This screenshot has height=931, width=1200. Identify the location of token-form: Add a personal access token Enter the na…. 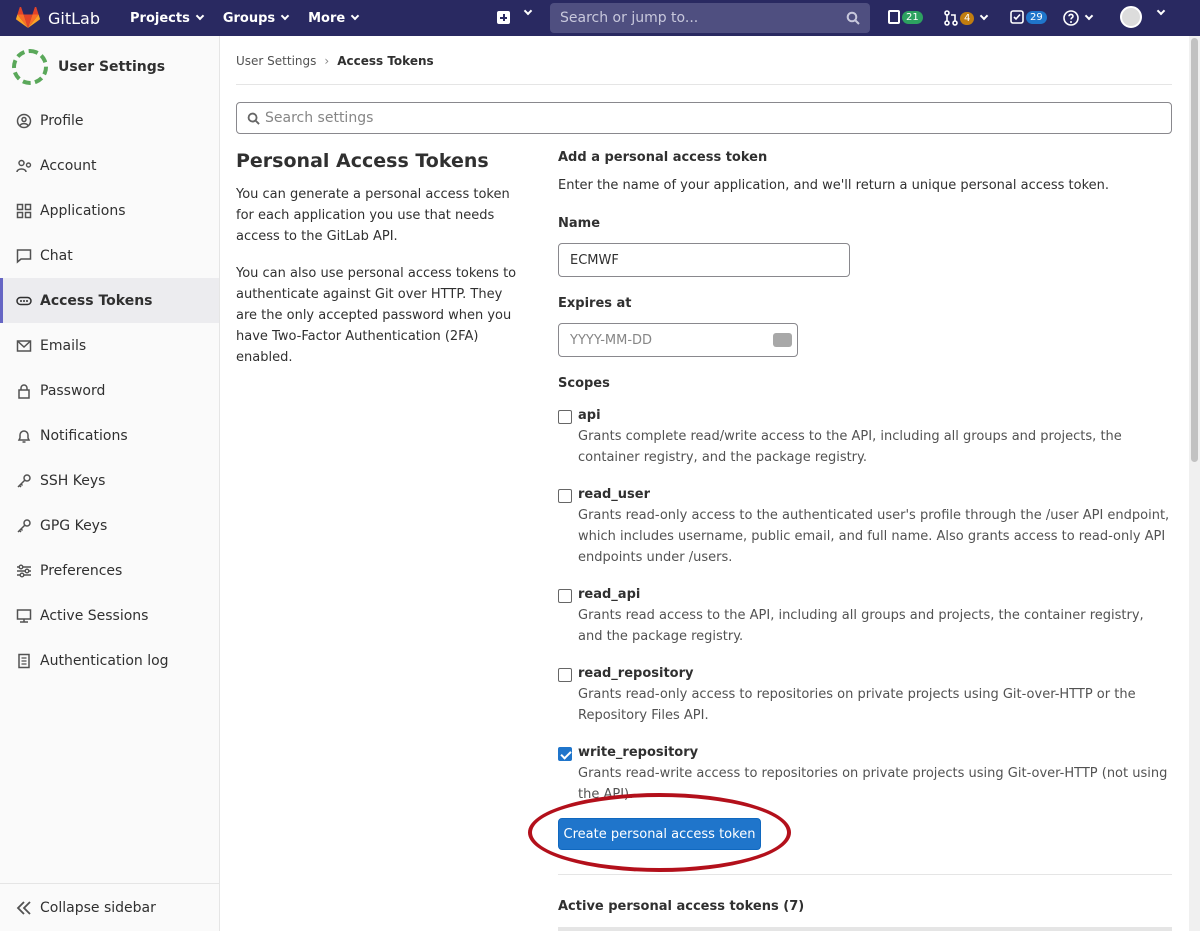
(865, 171).